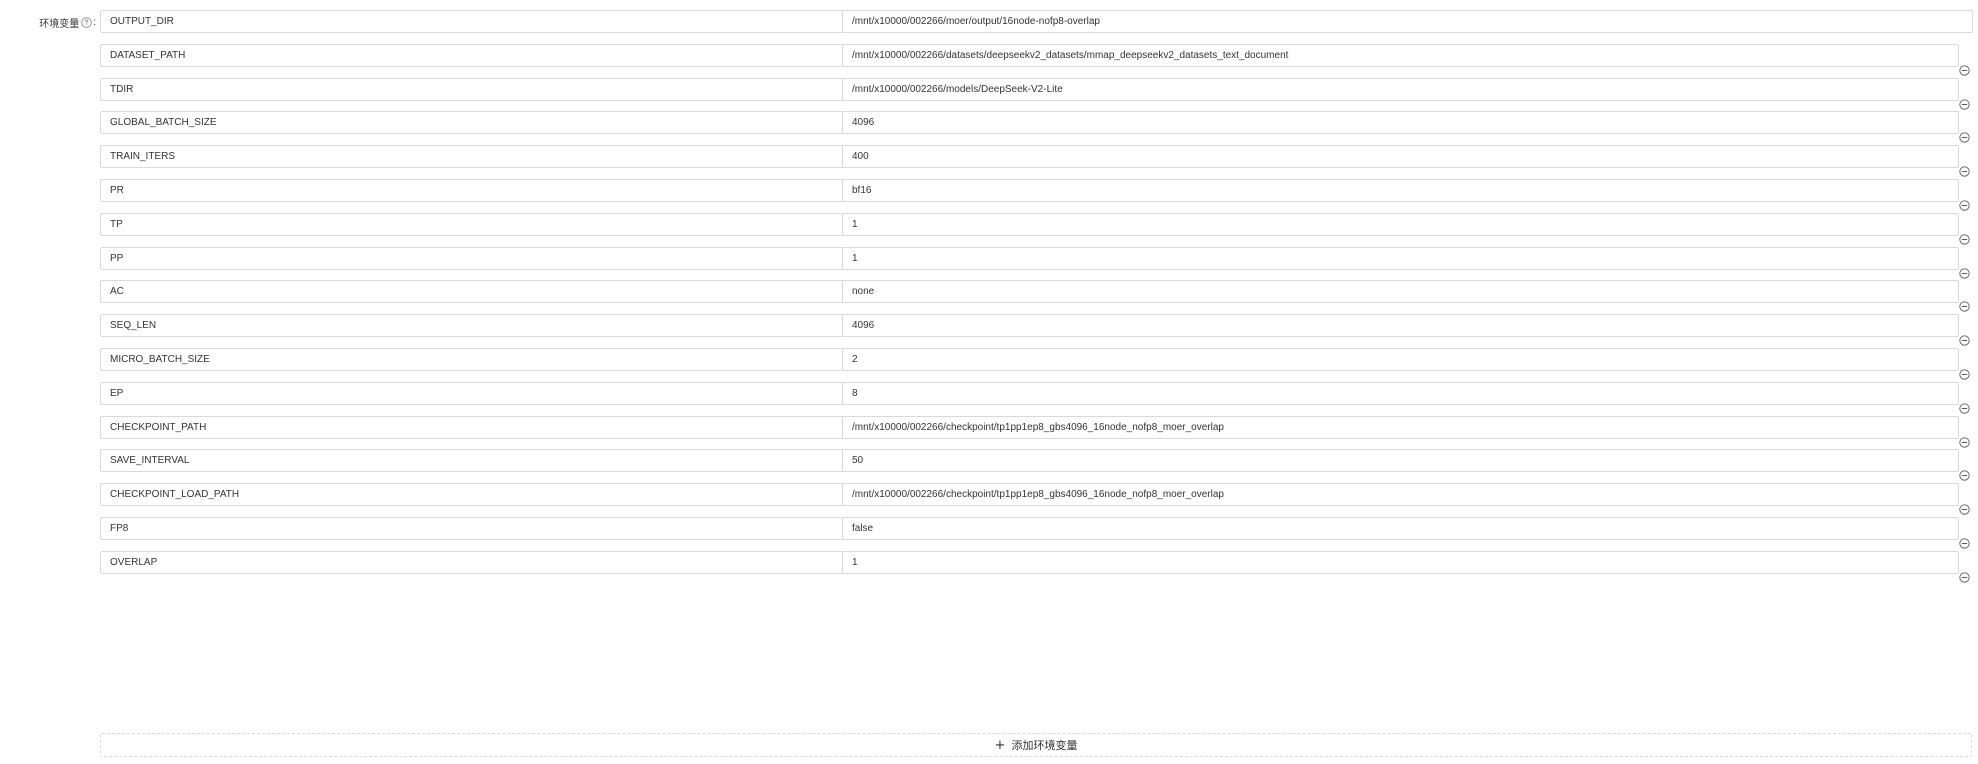 Image resolution: width=1978 pixels, height=764 pixels. What do you see at coordinates (471, 494) in the screenshot?
I see `env-var-key-input: CHECKPOINT_LOAD_PATH` at bounding box center [471, 494].